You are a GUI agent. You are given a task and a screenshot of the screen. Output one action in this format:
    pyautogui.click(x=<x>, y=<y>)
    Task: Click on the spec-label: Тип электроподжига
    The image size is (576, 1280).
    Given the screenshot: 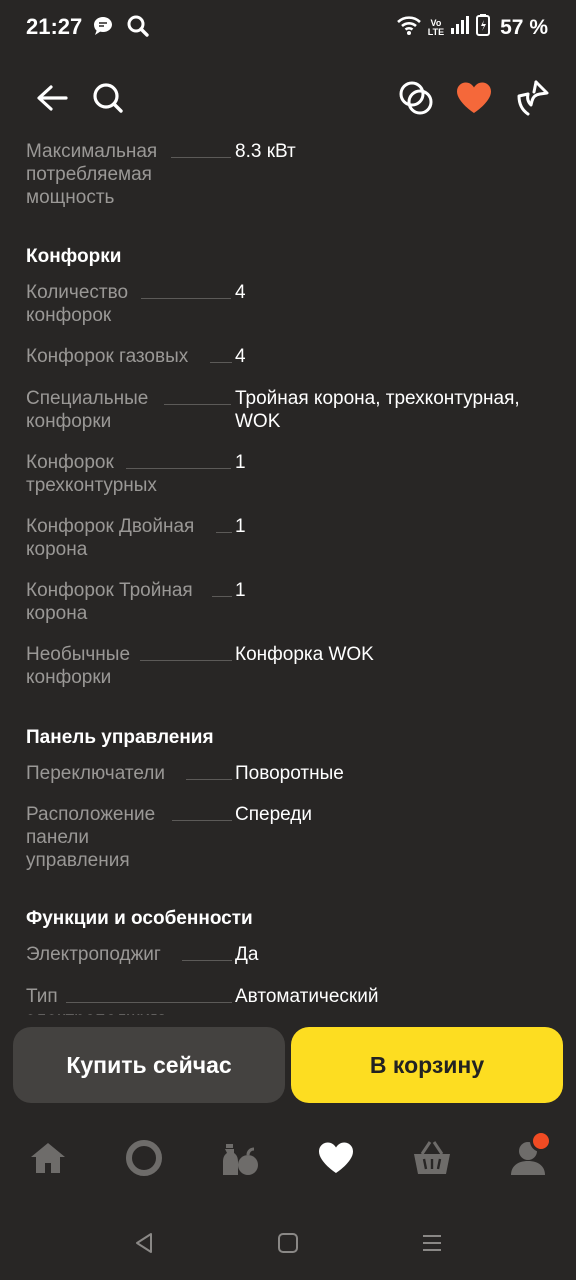 What is the action you would take?
    pyautogui.click(x=96, y=1000)
    